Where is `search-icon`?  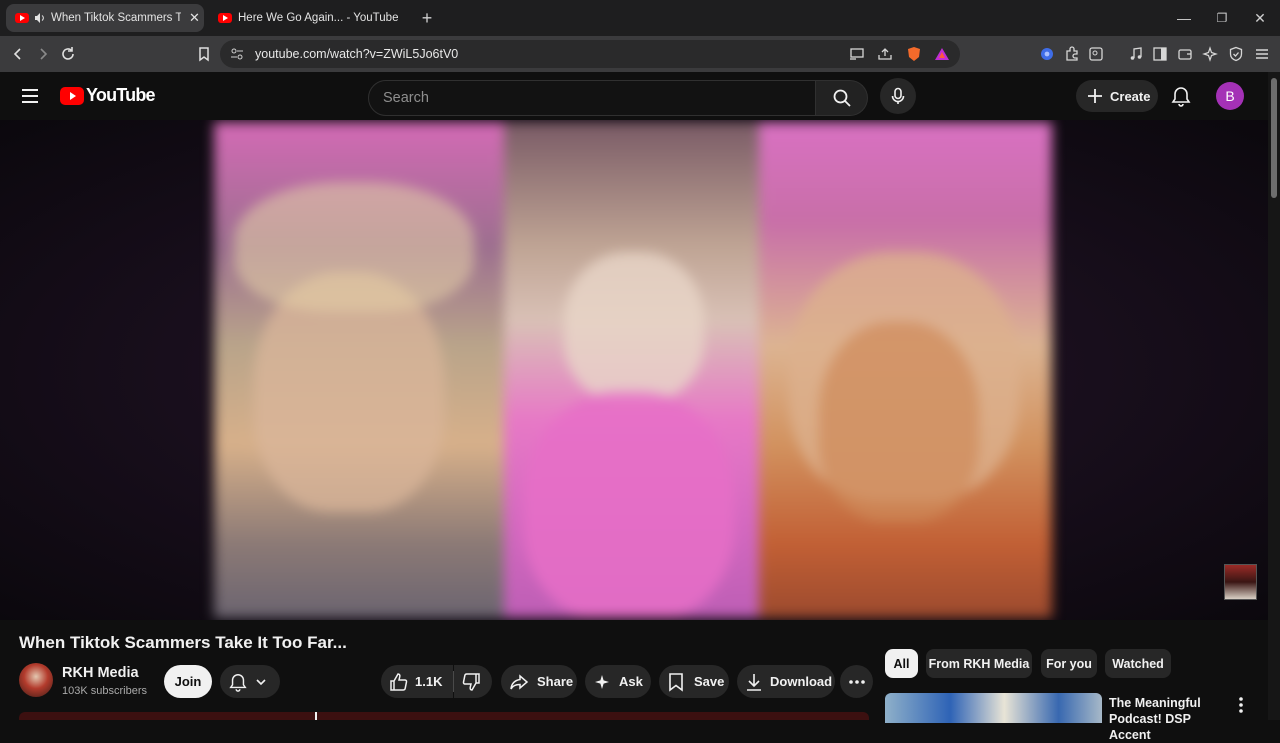
search-icon is located at coordinates (842, 98).